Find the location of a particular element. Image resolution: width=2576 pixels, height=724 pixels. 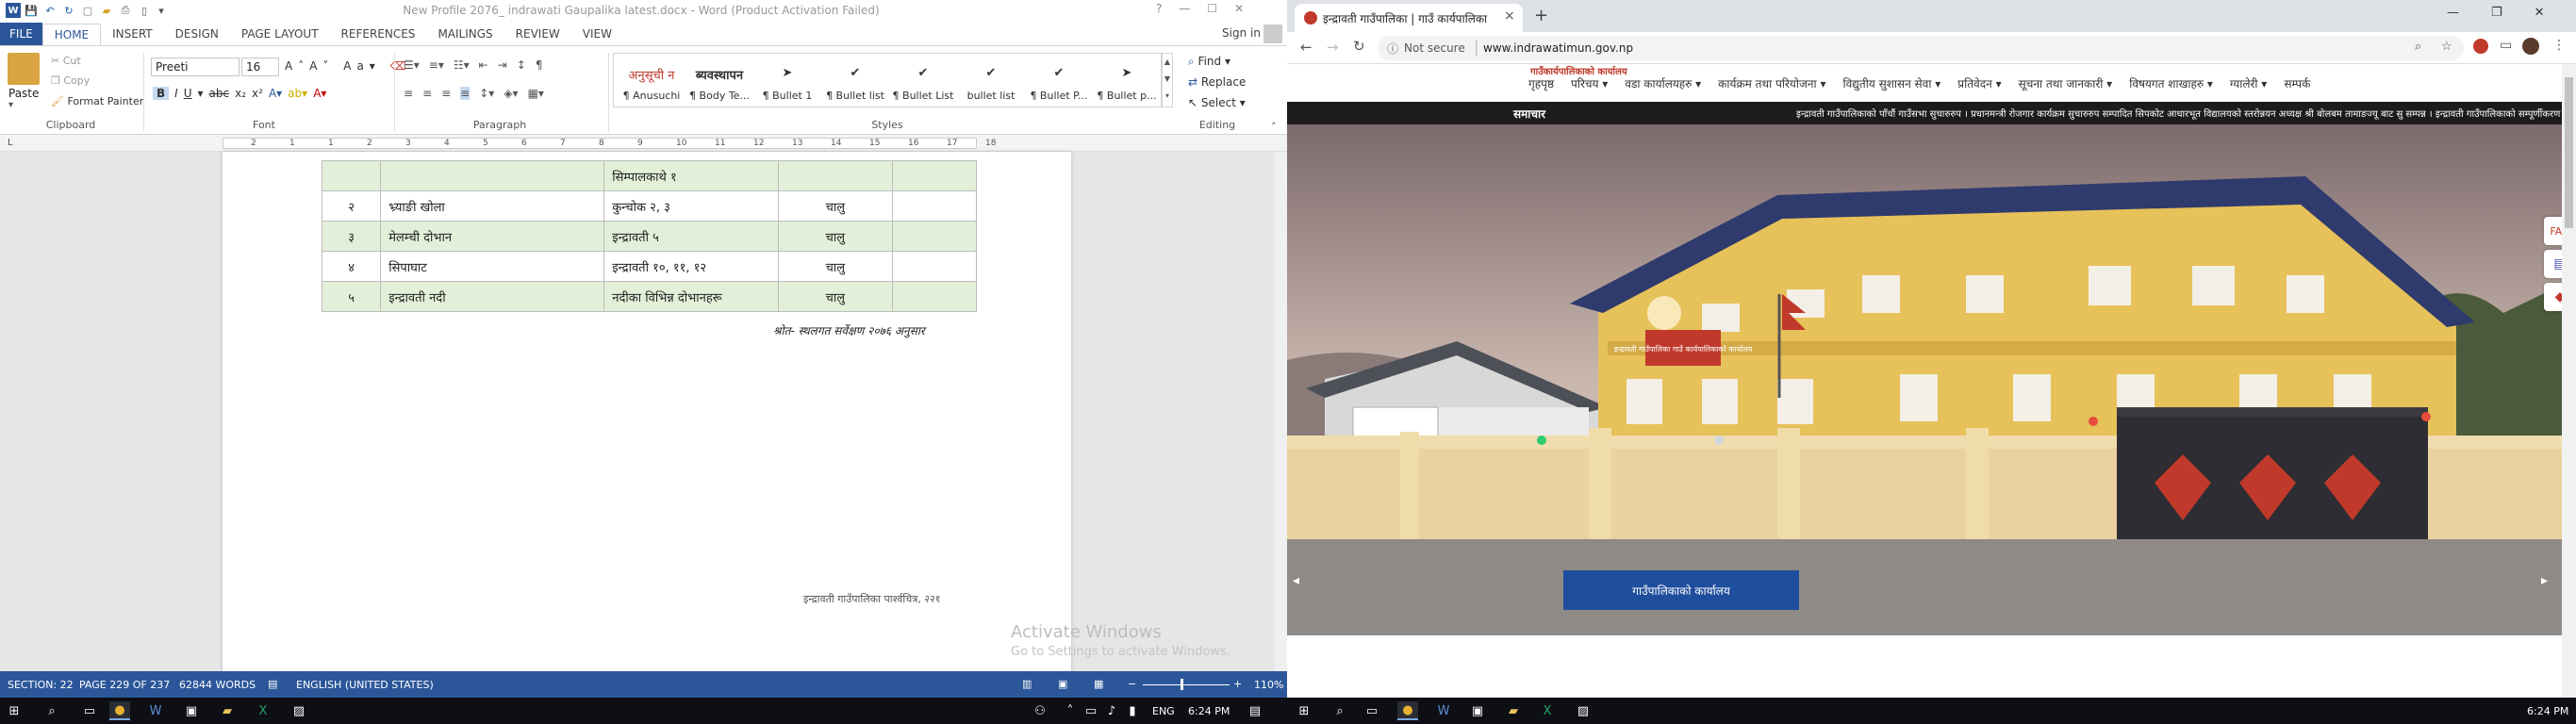

nav-item: कार्यक्रम तथा परियोजना ▾ is located at coordinates (1771, 83).